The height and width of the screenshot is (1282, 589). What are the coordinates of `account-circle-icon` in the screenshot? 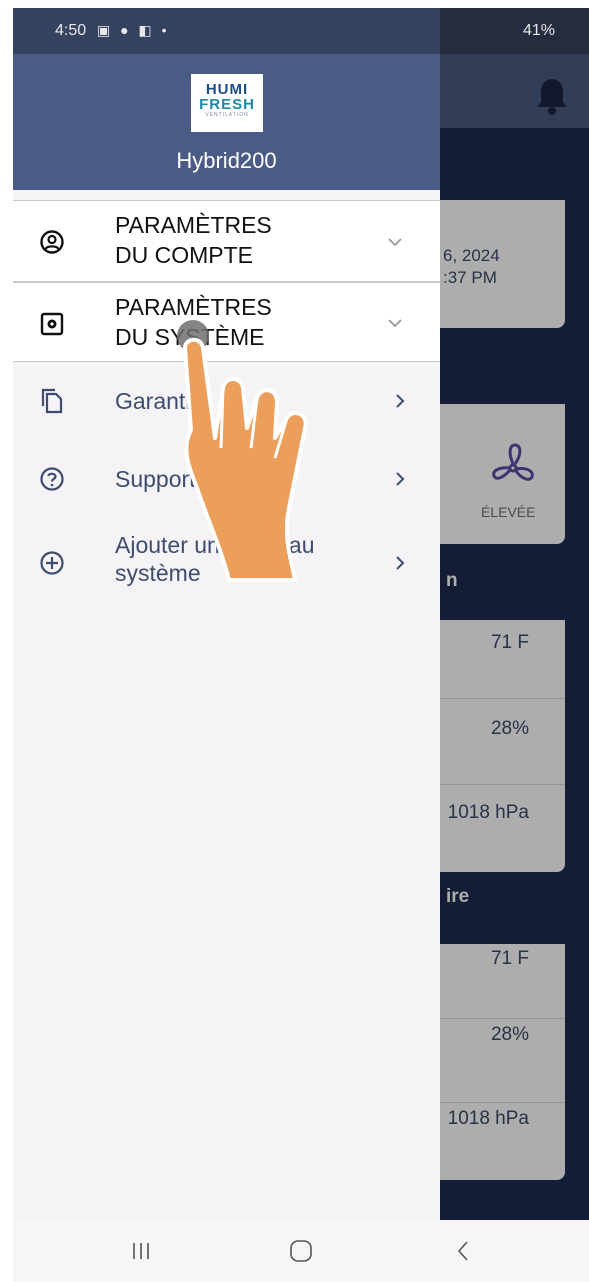 It's located at (52, 242).